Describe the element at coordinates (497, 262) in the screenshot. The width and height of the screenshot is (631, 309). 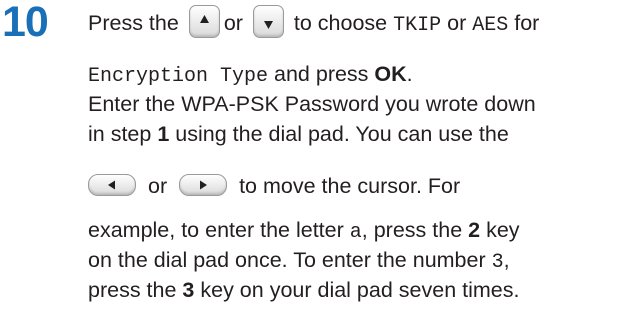
I see `example-number: 3` at that location.